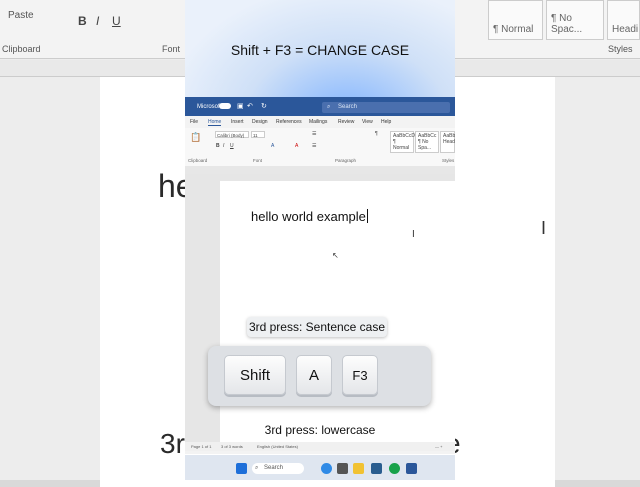 The height and width of the screenshot is (487, 640). I want to click on search-placeholder: Search, so click(348, 107).